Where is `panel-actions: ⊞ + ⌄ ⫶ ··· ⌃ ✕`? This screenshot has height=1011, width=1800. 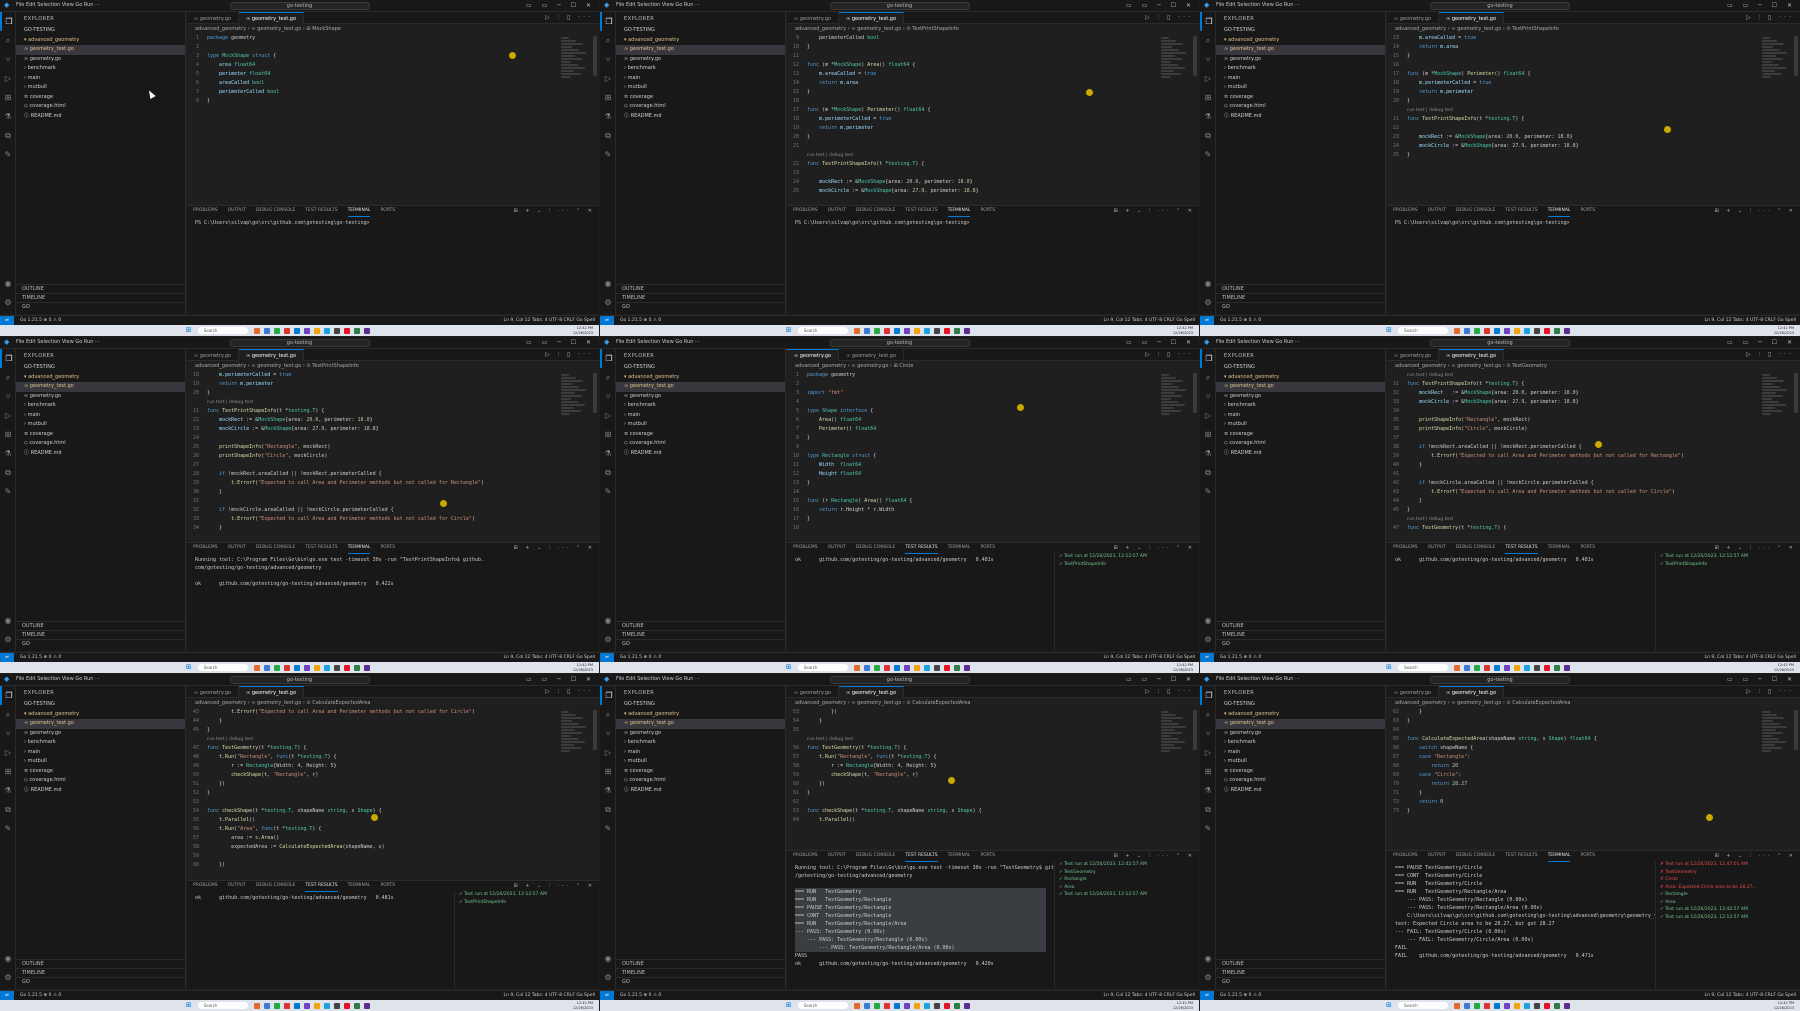
panel-actions: ⊞ + ⌄ ⫶ ··· ⌃ ✕ is located at coordinates (554, 548).